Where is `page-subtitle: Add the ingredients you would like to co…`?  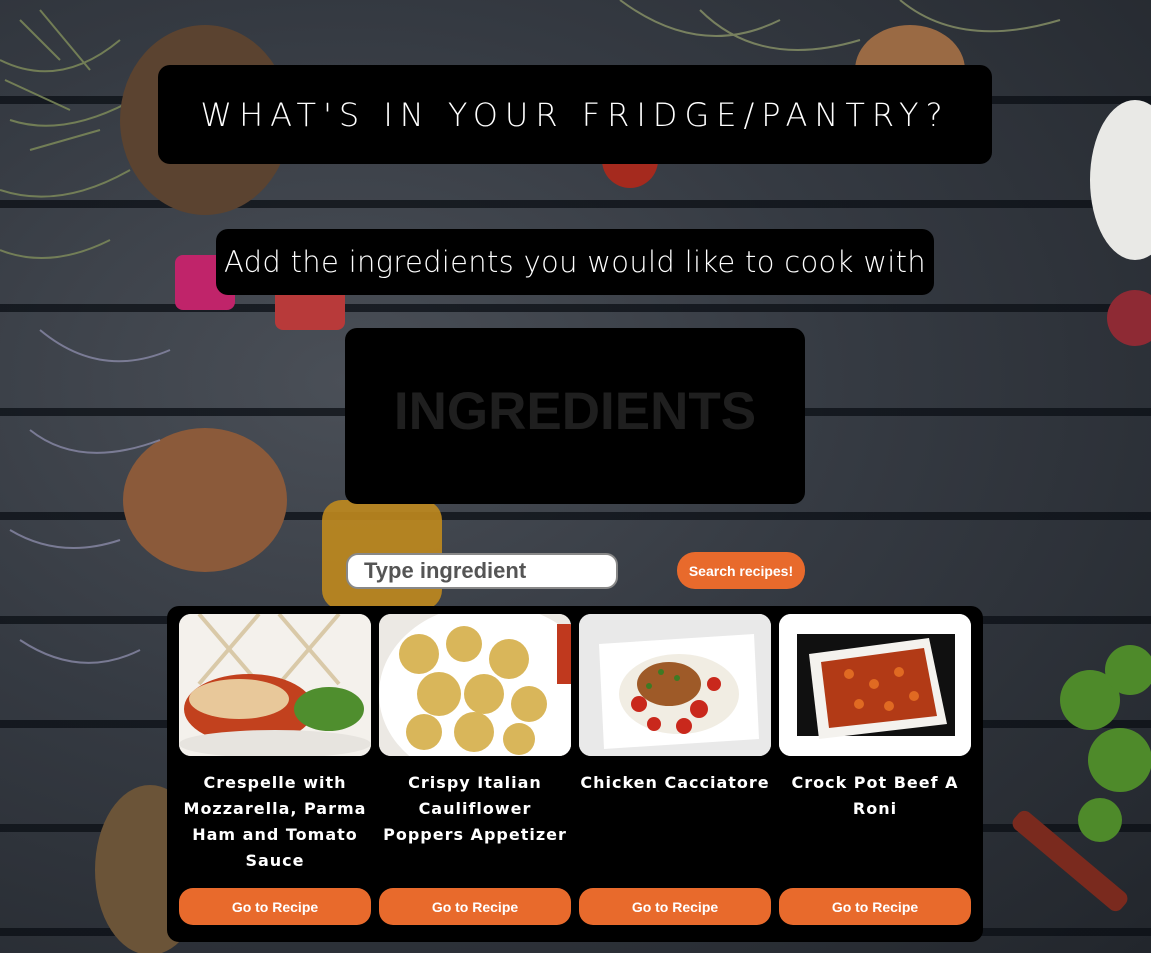 page-subtitle: Add the ingredients you would like to co… is located at coordinates (575, 262).